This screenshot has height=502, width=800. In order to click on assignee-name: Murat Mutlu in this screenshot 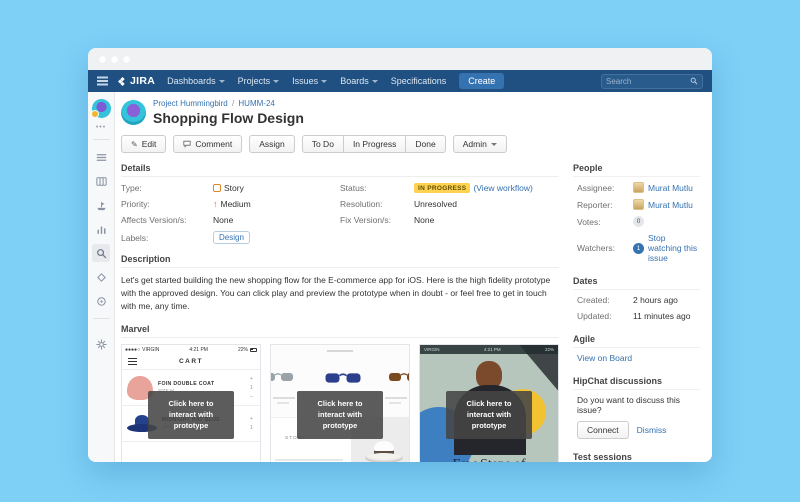, I will do `click(670, 188)`.